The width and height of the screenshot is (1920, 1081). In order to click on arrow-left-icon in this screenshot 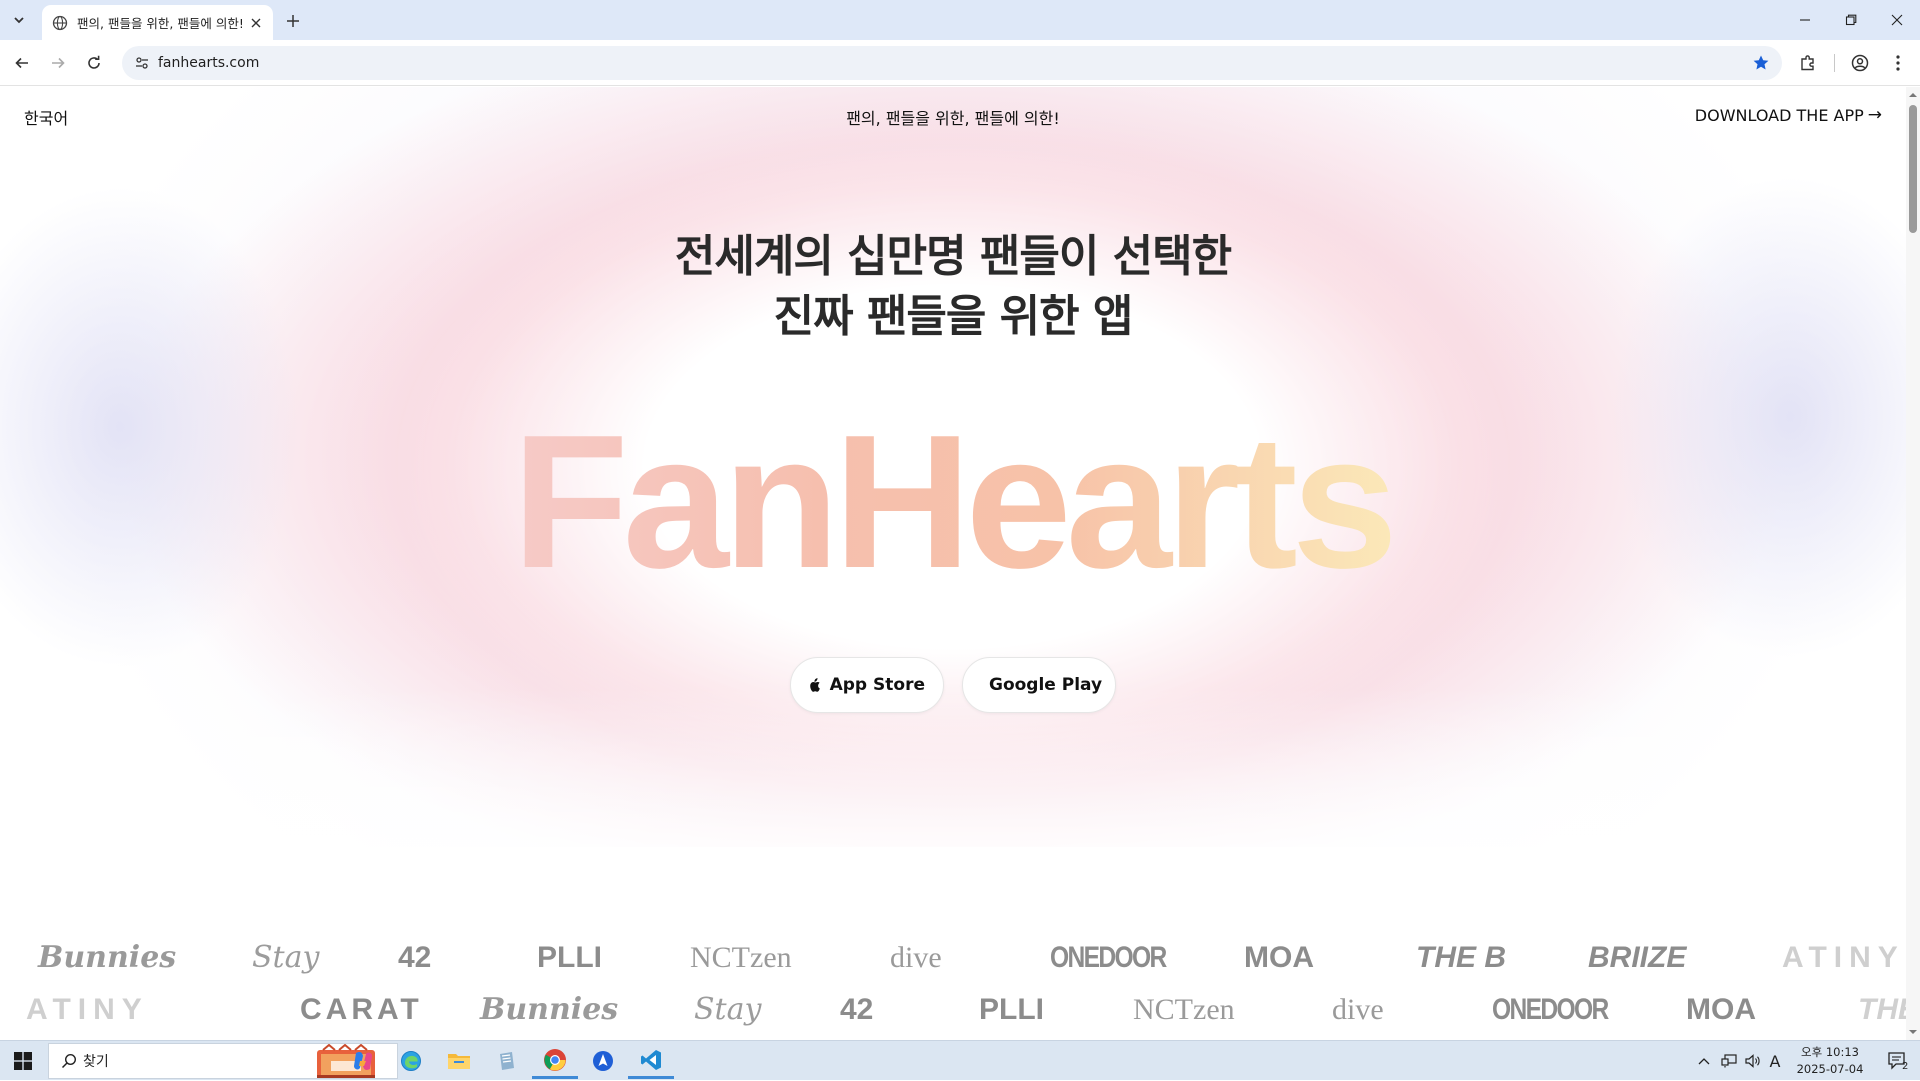, I will do `click(21, 63)`.